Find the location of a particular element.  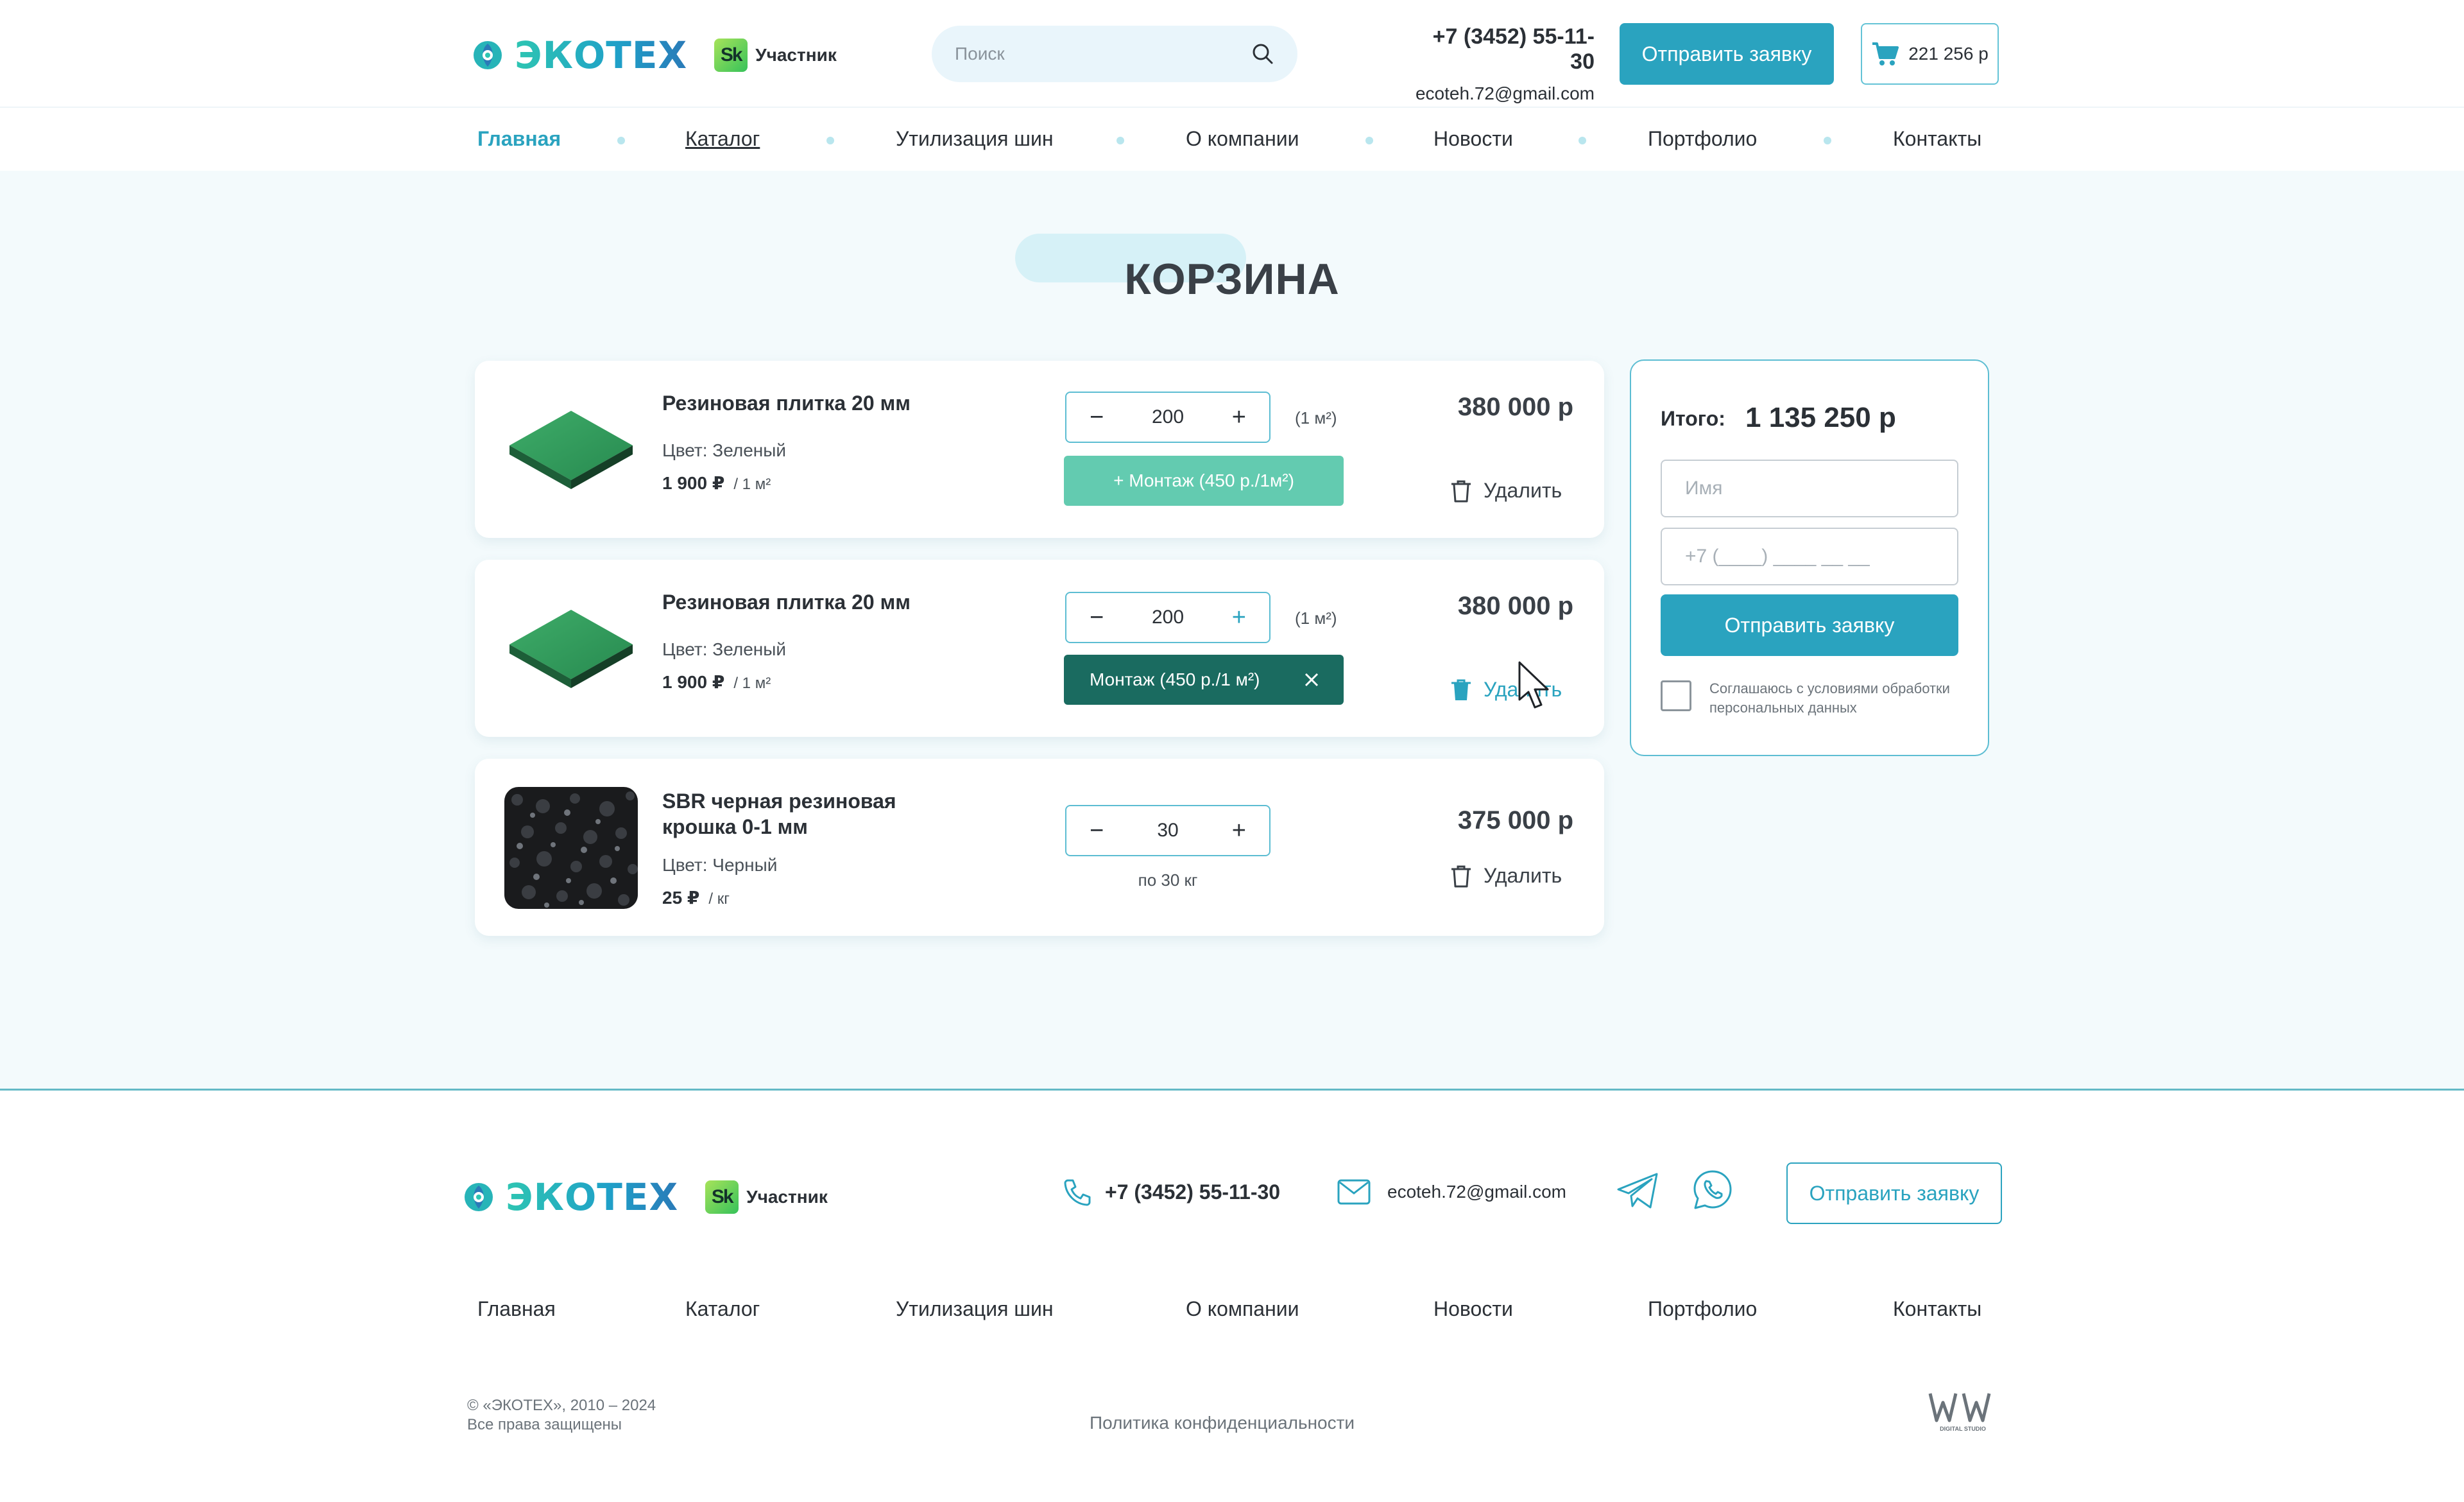

footer-email: ecoteh.72@gmail.com is located at coordinates (1452, 1192).